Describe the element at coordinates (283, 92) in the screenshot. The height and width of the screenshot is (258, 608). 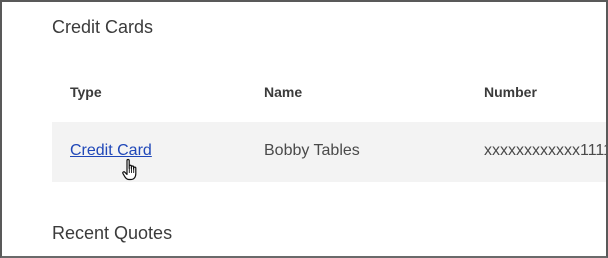
I see `column-header-name: Name` at that location.